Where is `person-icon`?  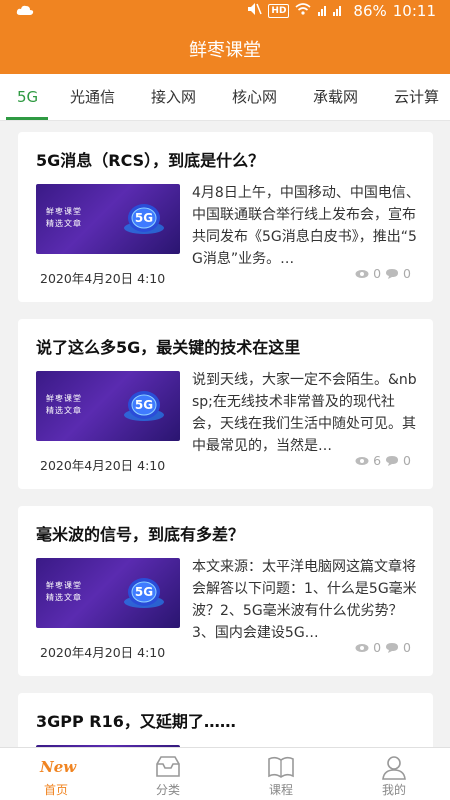 person-icon is located at coordinates (394, 768).